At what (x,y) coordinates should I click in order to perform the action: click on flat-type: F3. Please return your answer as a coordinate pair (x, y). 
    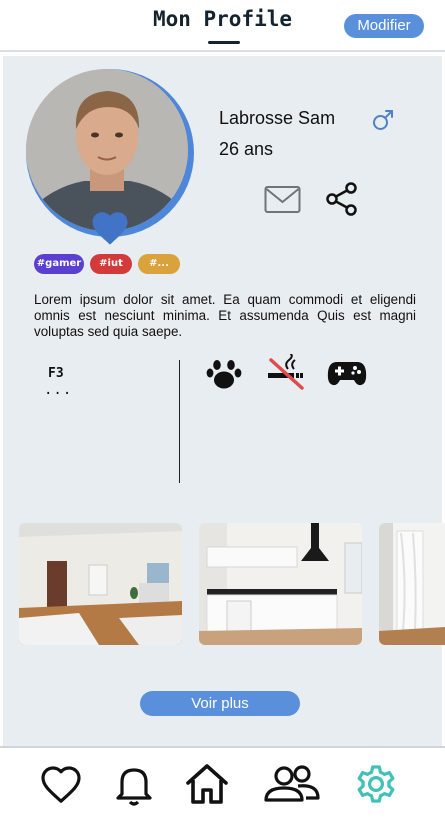
    Looking at the image, I should click on (56, 373).